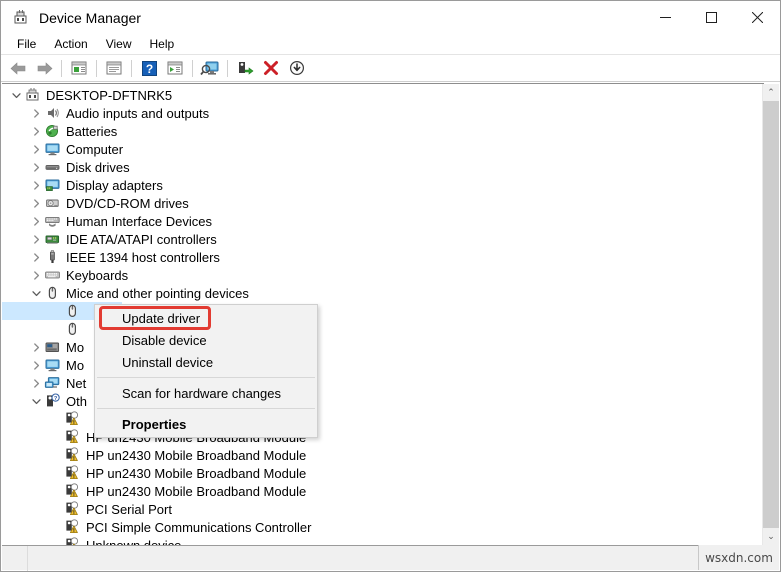  Describe the element at coordinates (374, 167) in the screenshot. I see `tree-row: Disk drives` at that location.